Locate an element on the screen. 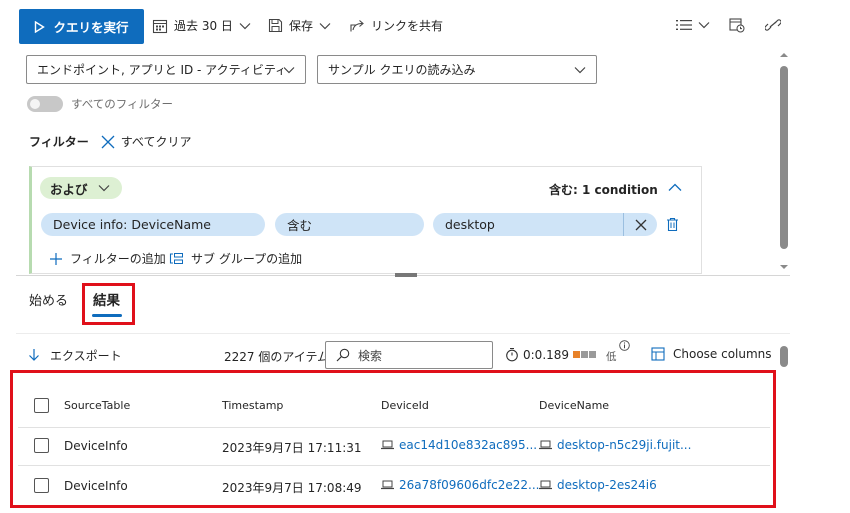  schedule-calendar-icon is located at coordinates (737, 25).